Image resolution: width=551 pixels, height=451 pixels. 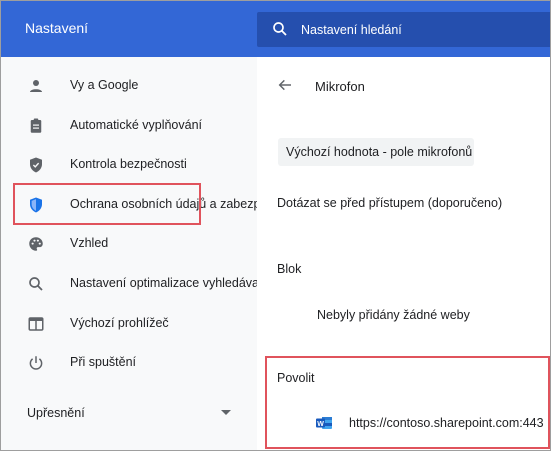 What do you see at coordinates (36, 244) in the screenshot?
I see `palette-icon` at bounding box center [36, 244].